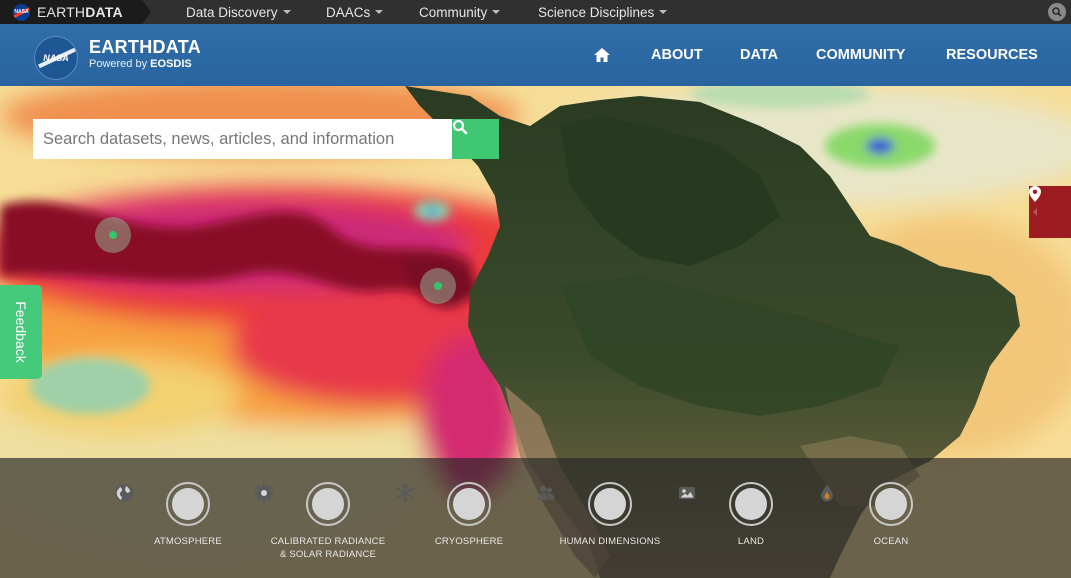  I want to click on water-drop-icon, so click(867, 504).